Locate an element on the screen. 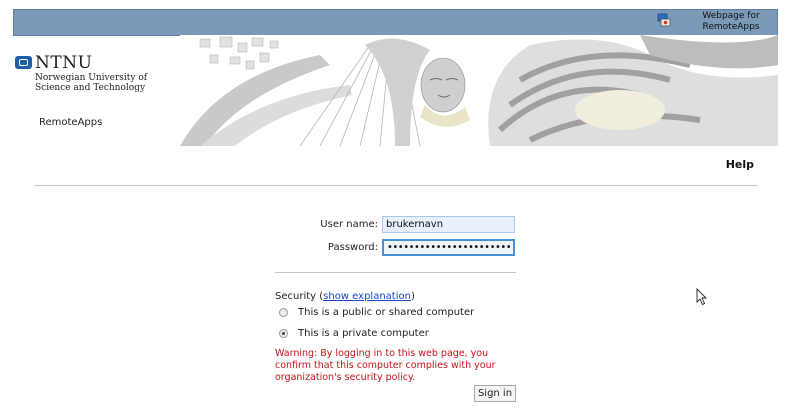  security-heading: Security (show explanation) is located at coordinates (345, 296).